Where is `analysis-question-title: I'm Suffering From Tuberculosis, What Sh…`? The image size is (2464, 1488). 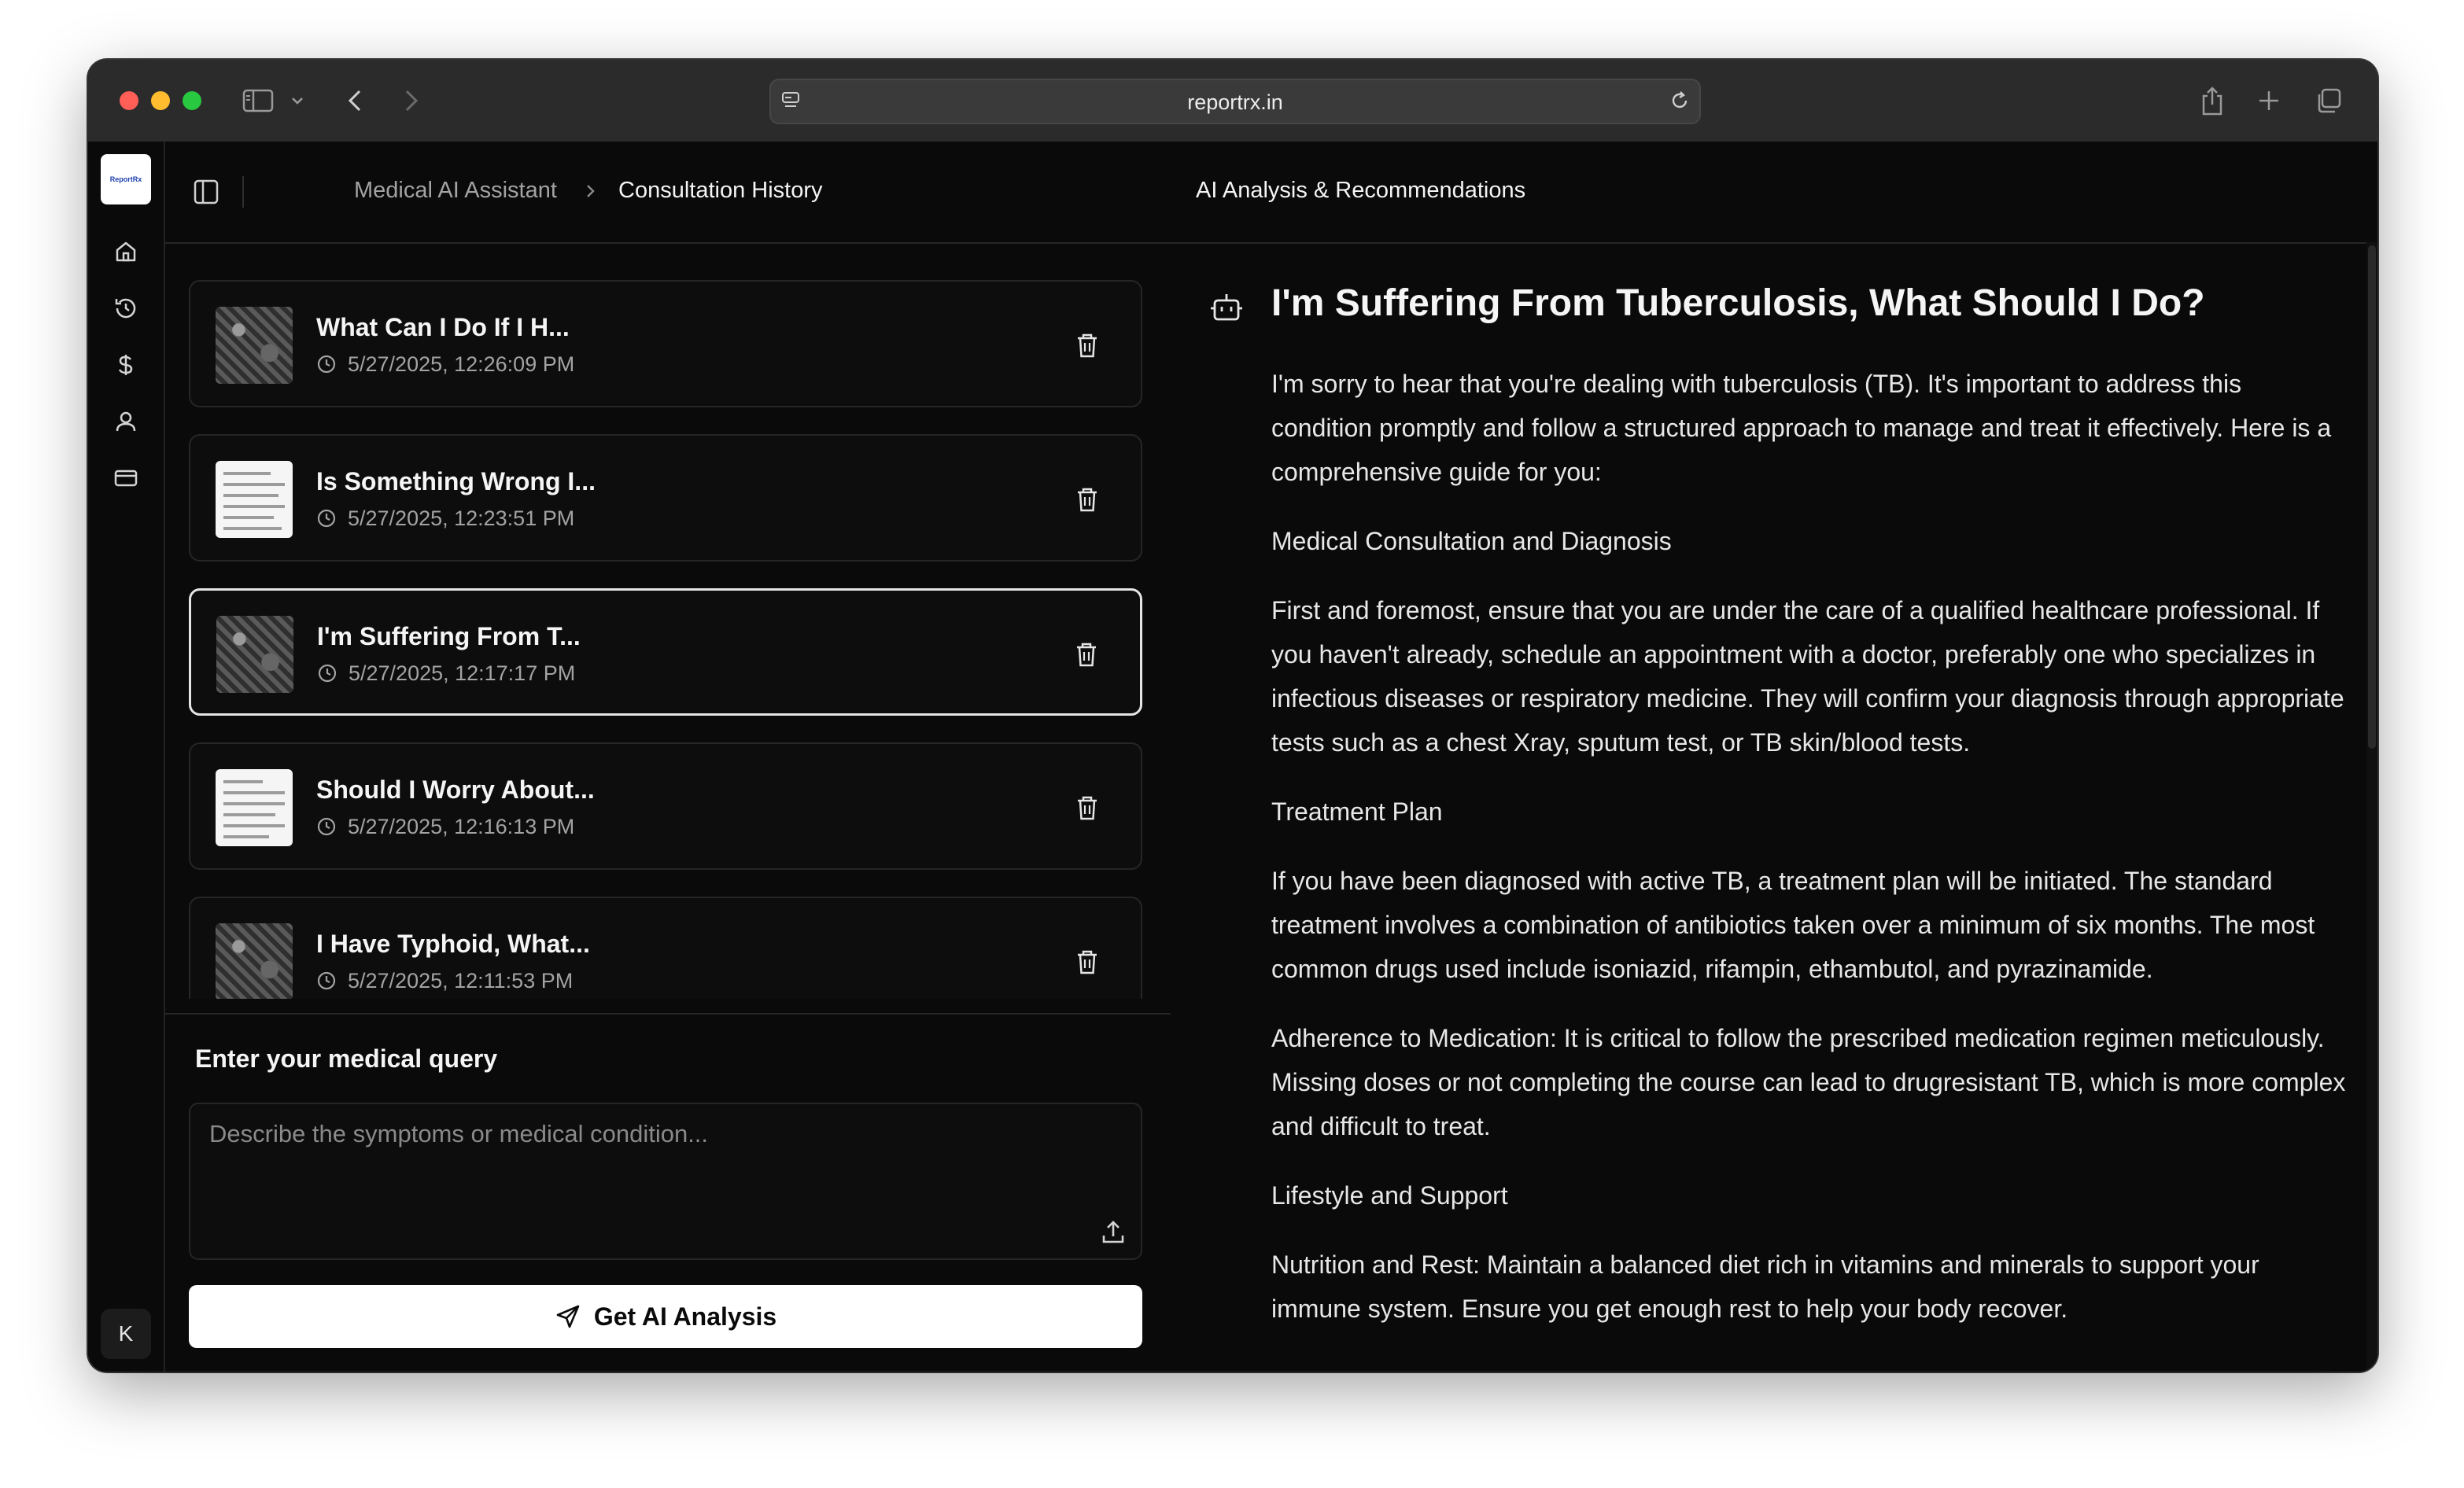
analysis-question-title: I'm Suffering From Tuberculosis, What Sh… is located at coordinates (1738, 303).